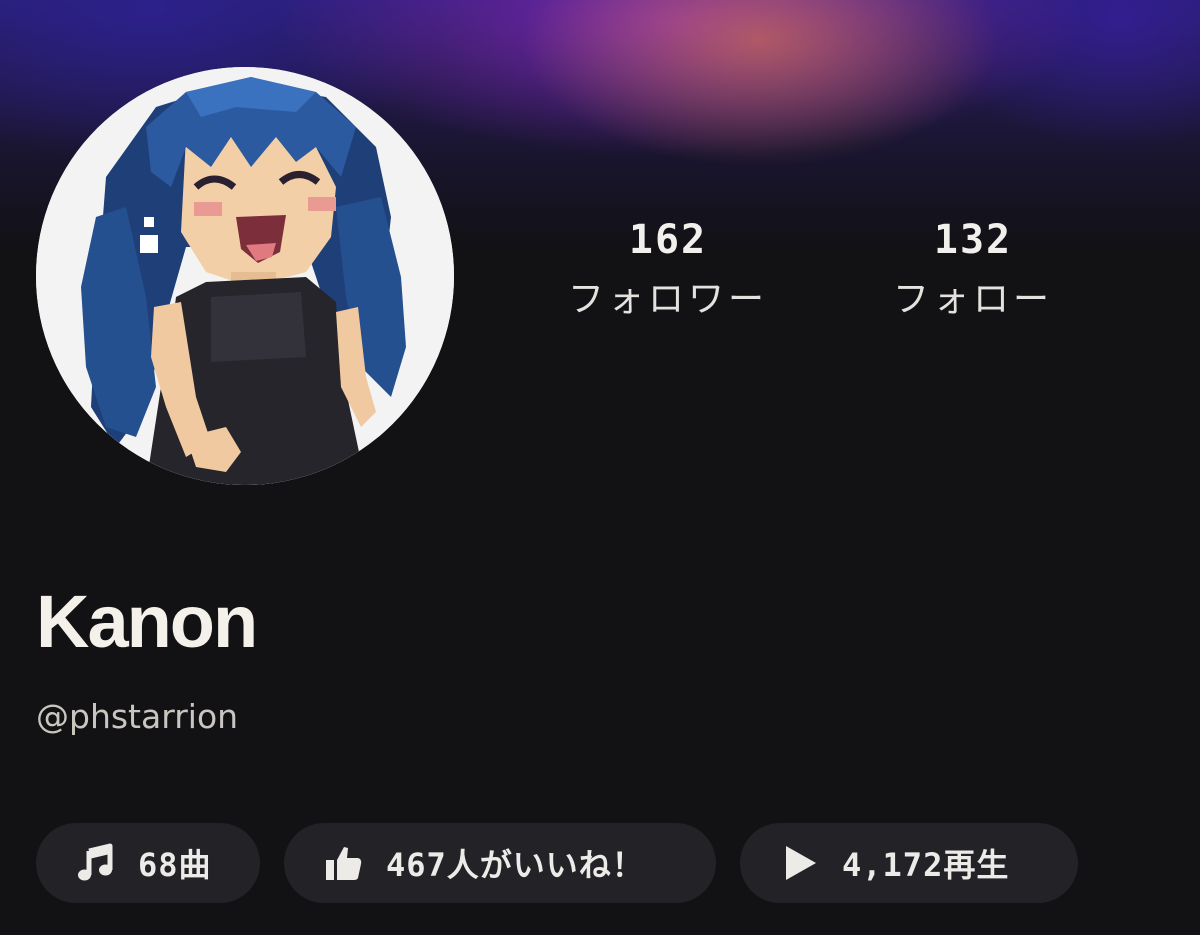  Describe the element at coordinates (137, 716) in the screenshot. I see `user-handle: @phstarrion` at that location.